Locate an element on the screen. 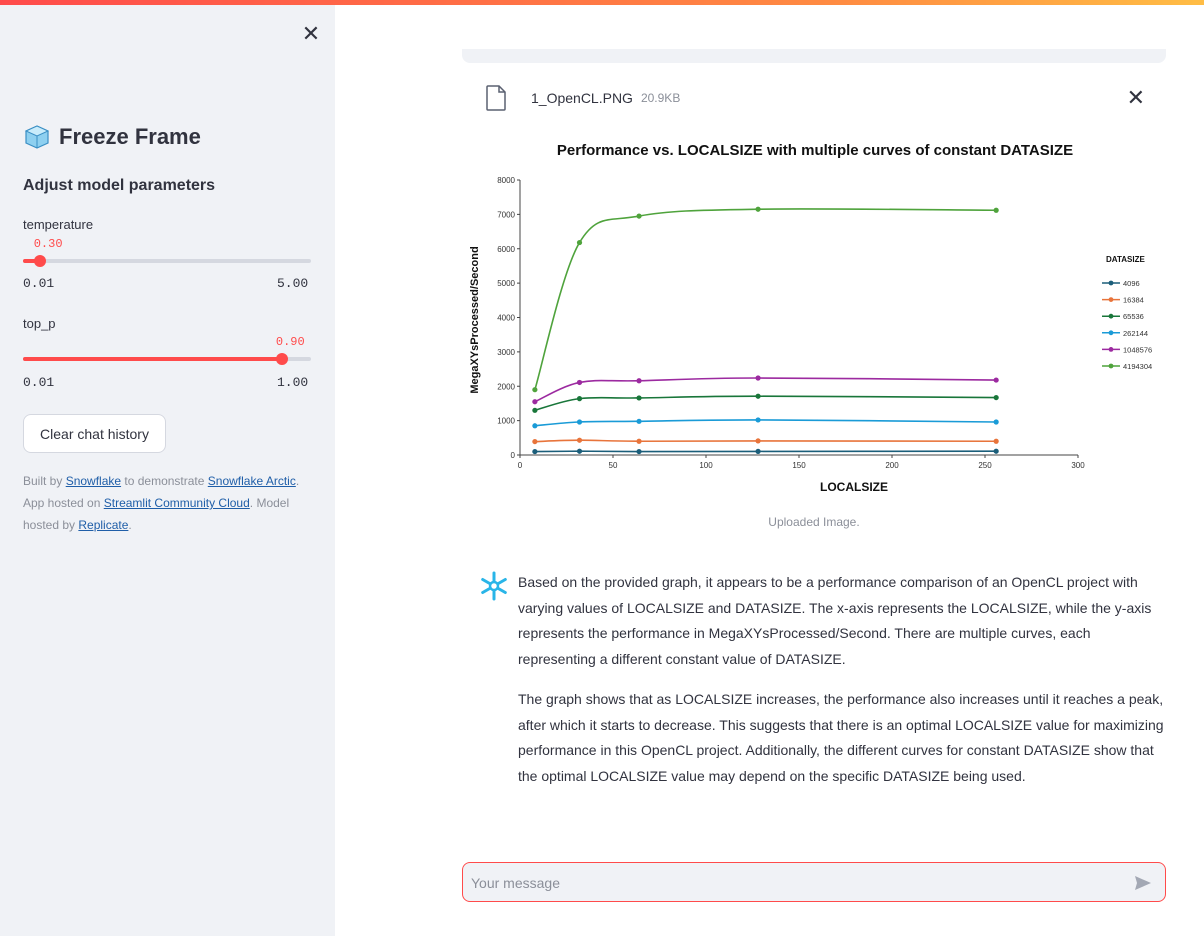  legend-label-16384: 16384 is located at coordinates (1133, 300).